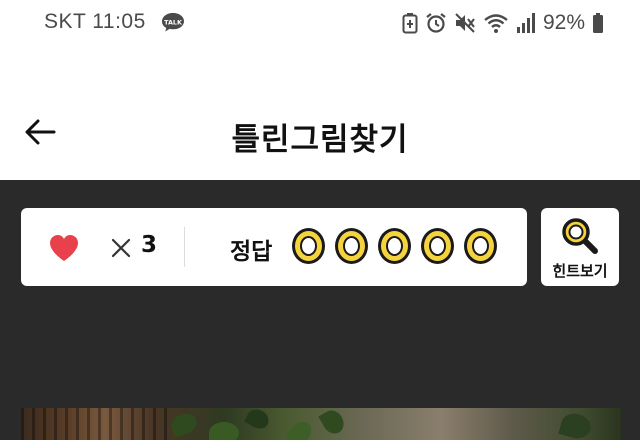 The height and width of the screenshot is (440, 640). I want to click on answer-slots, so click(394, 246).